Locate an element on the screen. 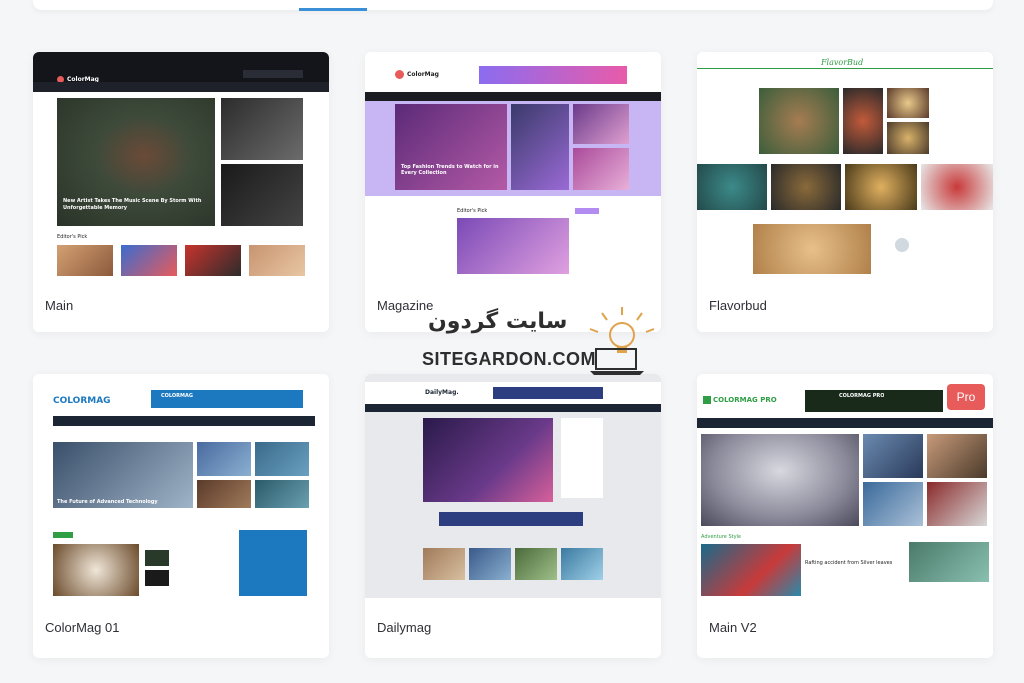 This screenshot has width=1024, height=683. demo-card-dailymag: DailyMag. Dailymag is located at coordinates (513, 516).